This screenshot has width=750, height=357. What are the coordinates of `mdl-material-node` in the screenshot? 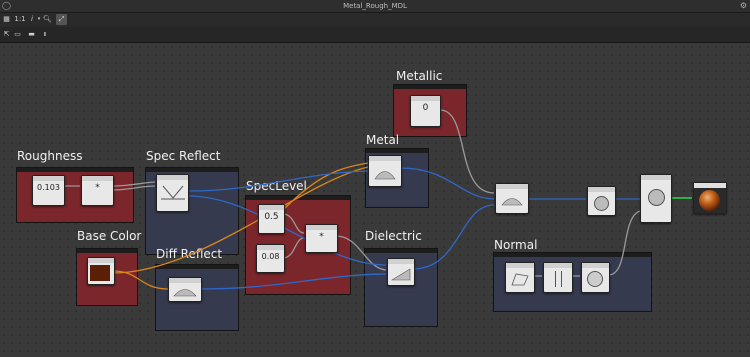 It's located at (656, 198).